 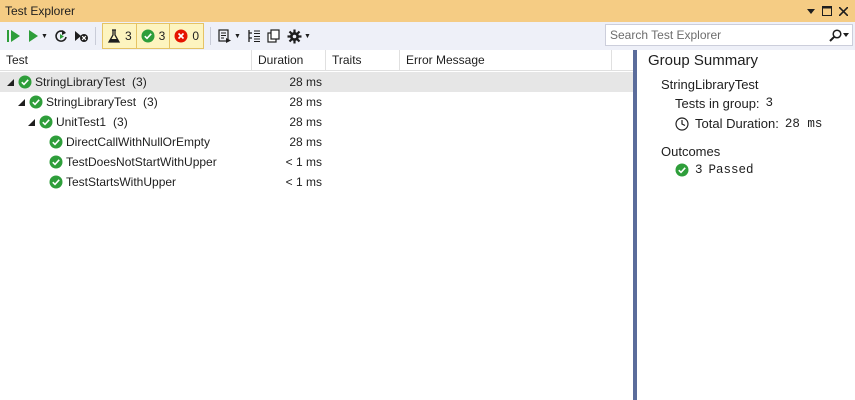 What do you see at coordinates (622, 60) in the screenshot?
I see `column-header-spacer` at bounding box center [622, 60].